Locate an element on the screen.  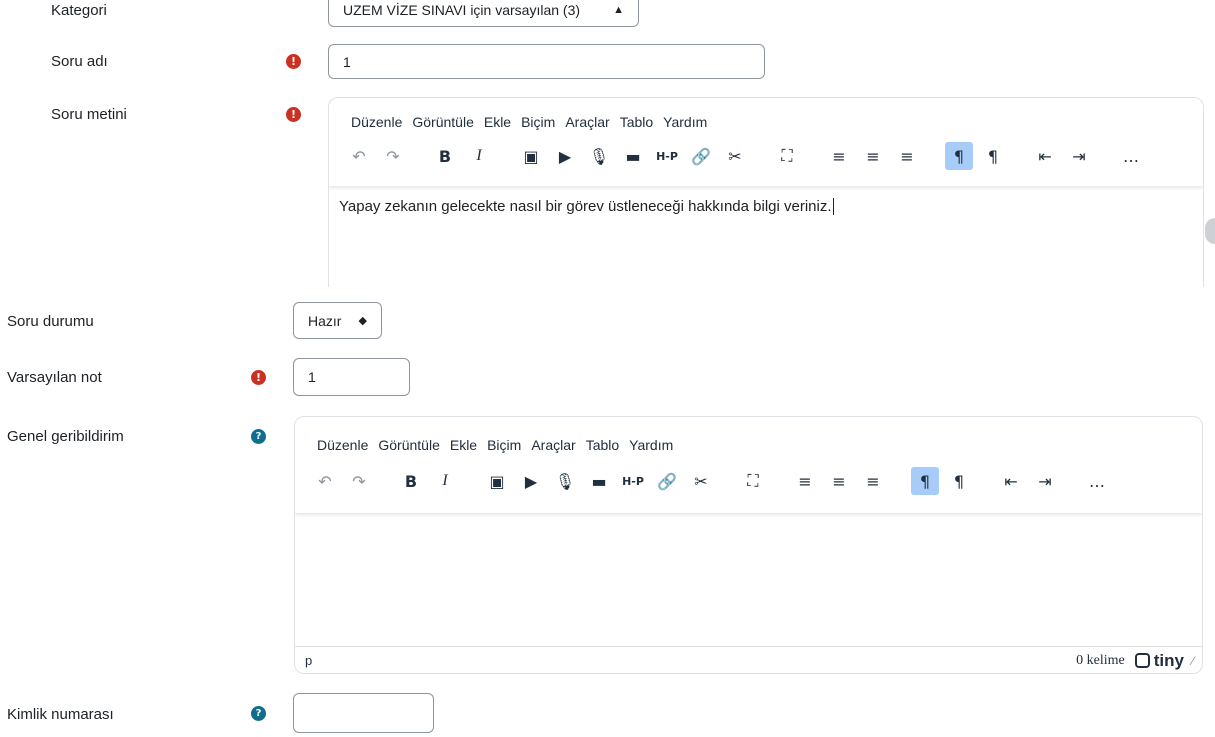
soru-adi-label: Soru adı is located at coordinates (79, 61).